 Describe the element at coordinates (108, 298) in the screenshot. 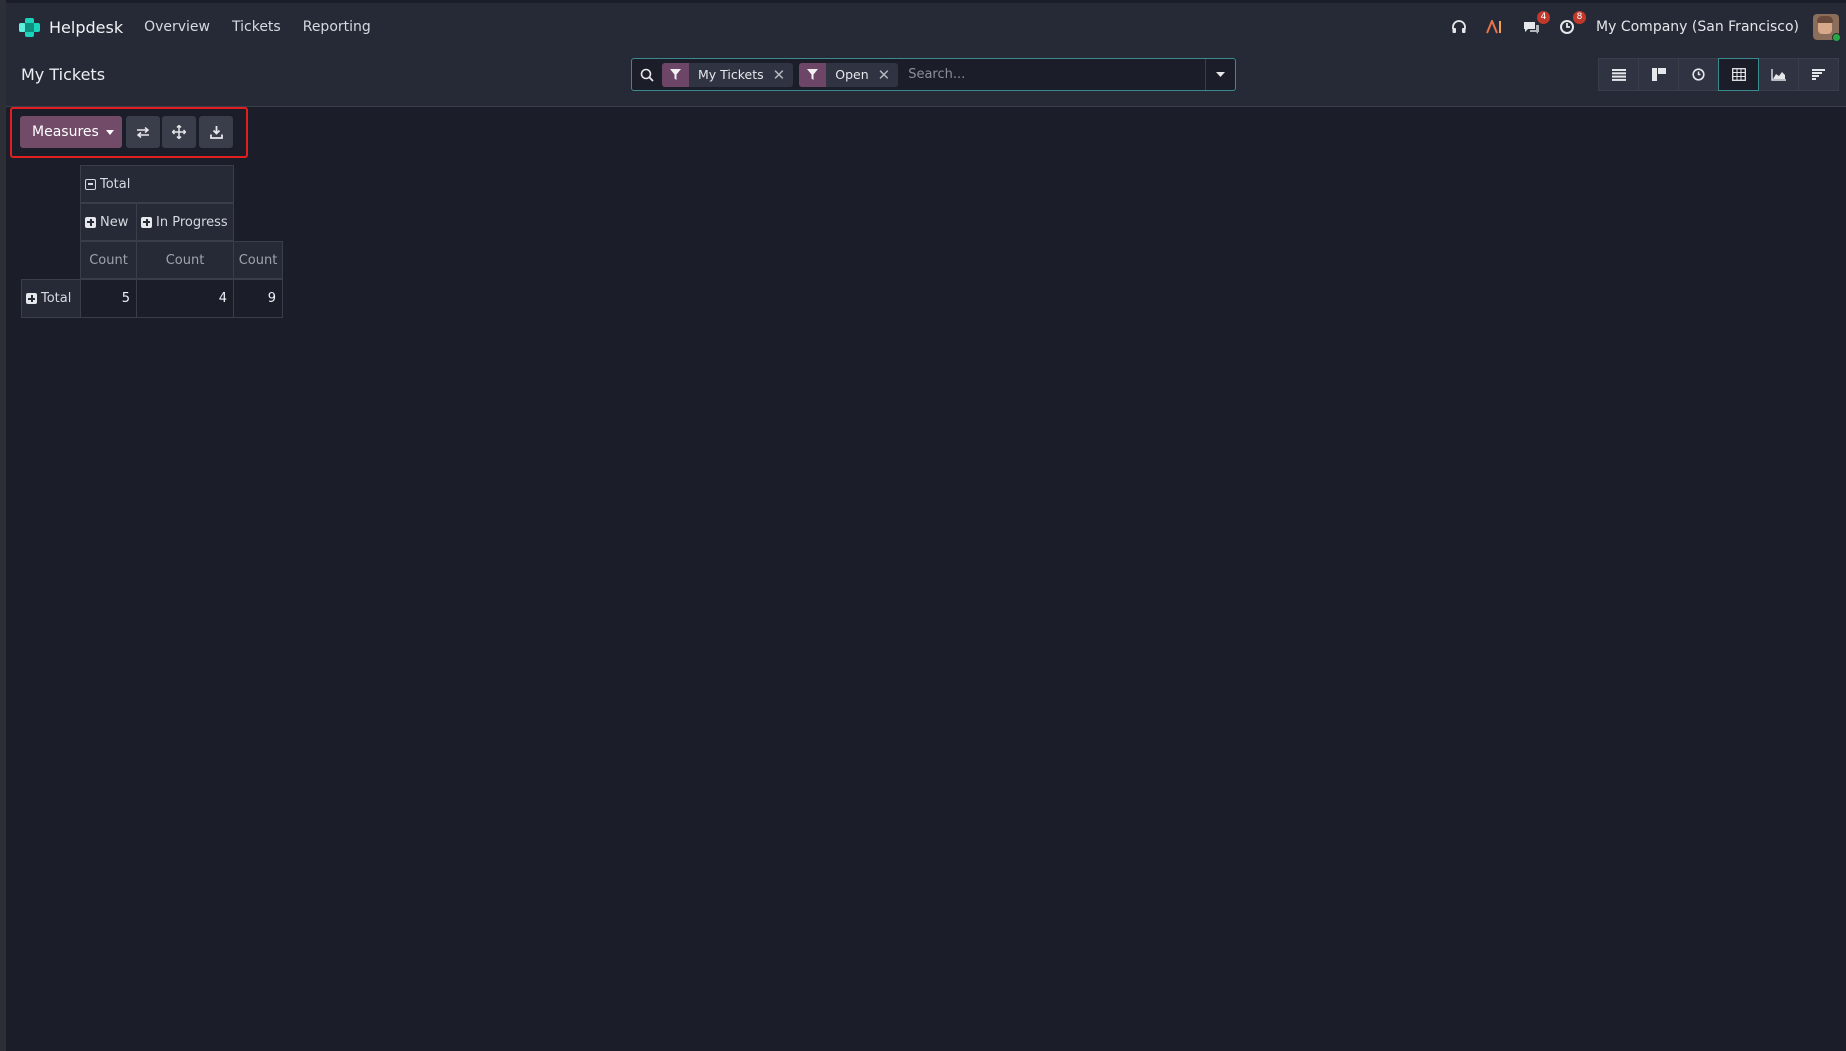

I see `pivot-cell: 5` at that location.